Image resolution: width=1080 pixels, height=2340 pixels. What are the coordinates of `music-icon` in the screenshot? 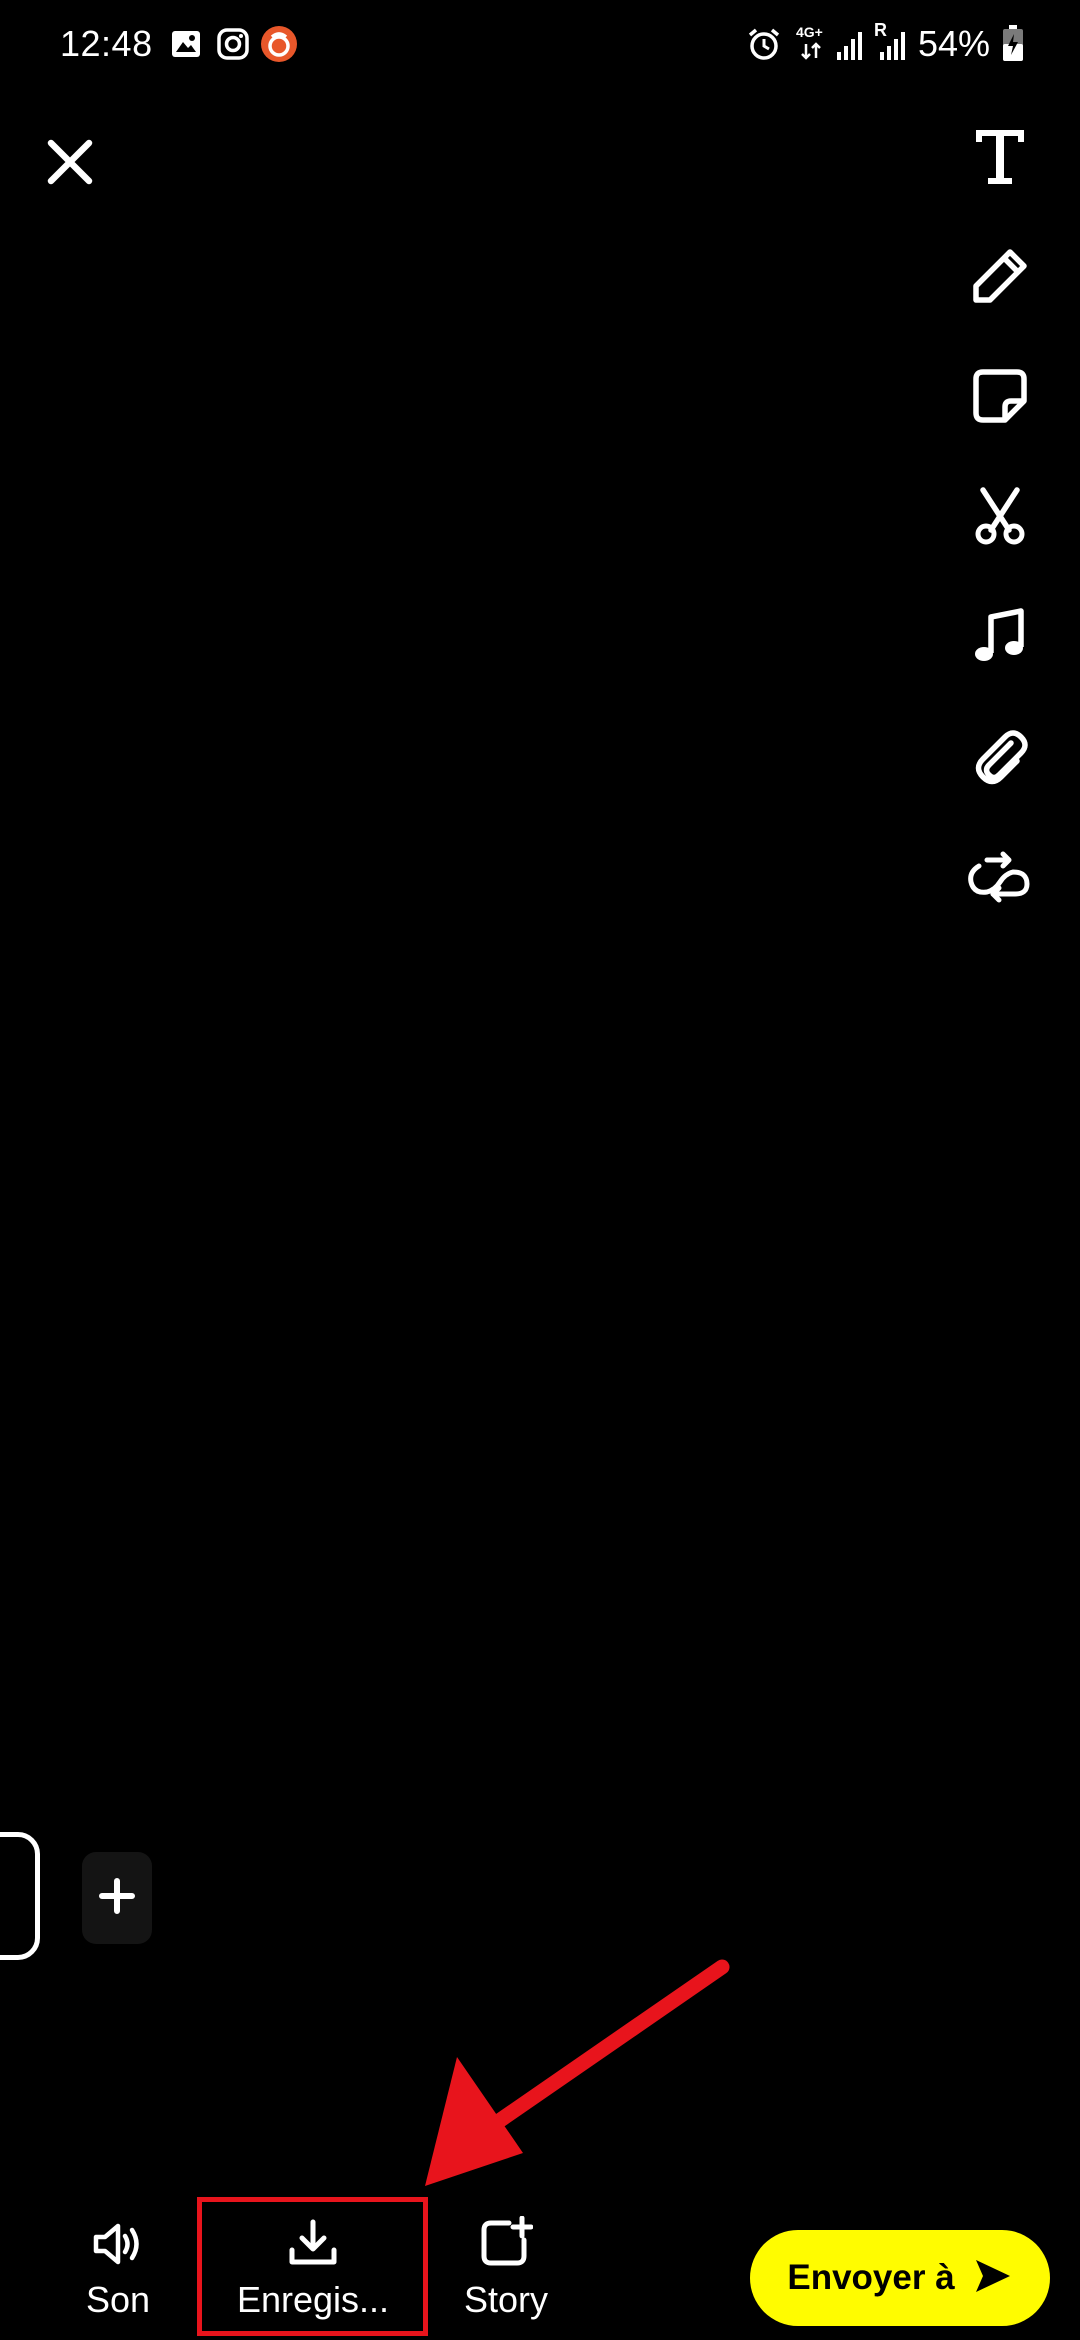 It's located at (1000, 638).